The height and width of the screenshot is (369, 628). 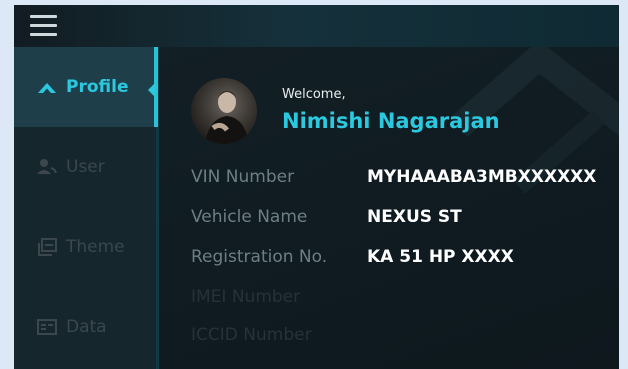 I want to click on welcome-label: Welcome,, so click(x=314, y=94).